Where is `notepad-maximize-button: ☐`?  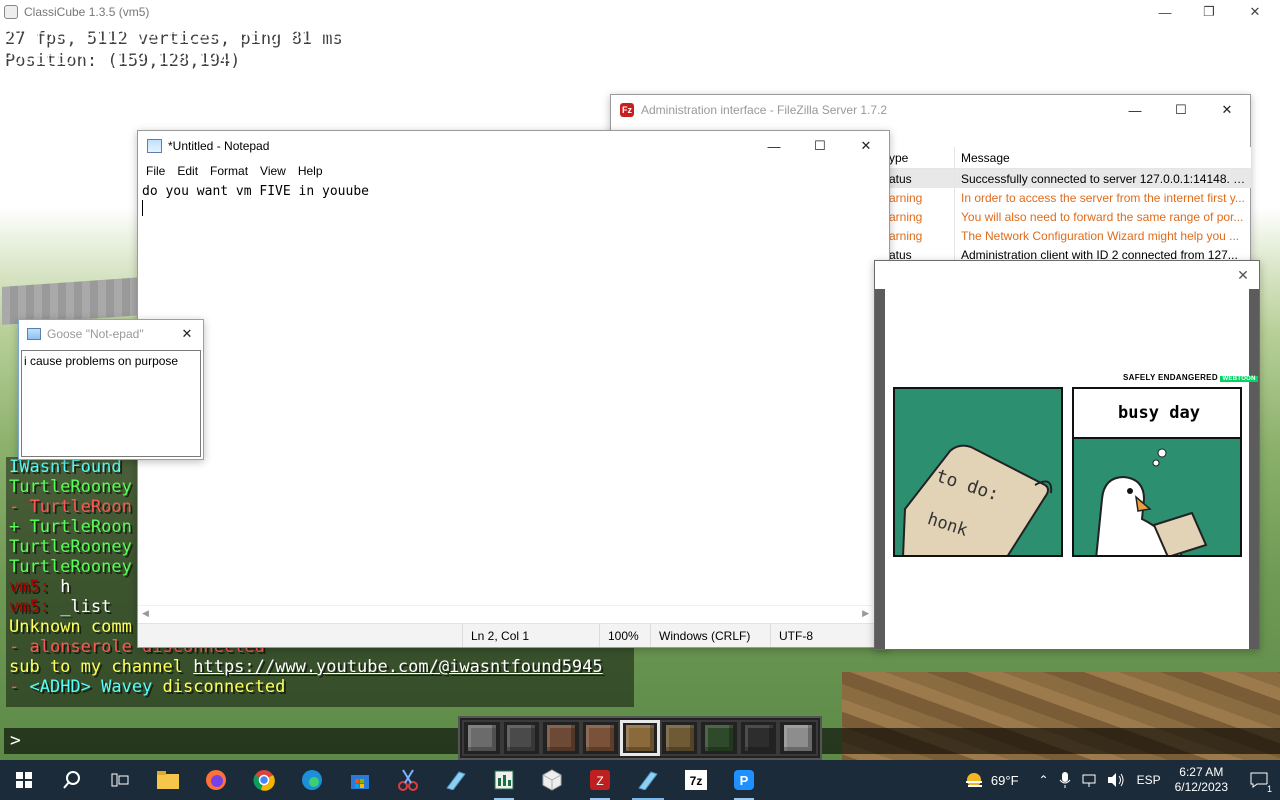
notepad-maximize-button: ☐ is located at coordinates (820, 146).